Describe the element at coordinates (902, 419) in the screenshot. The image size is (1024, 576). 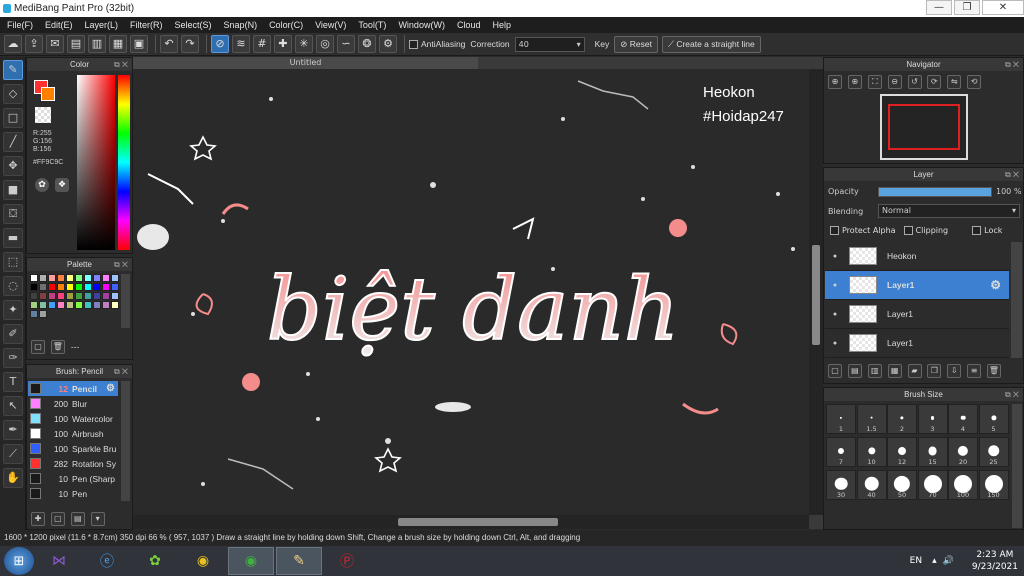
I see `brush-size-cell: 2` at that location.